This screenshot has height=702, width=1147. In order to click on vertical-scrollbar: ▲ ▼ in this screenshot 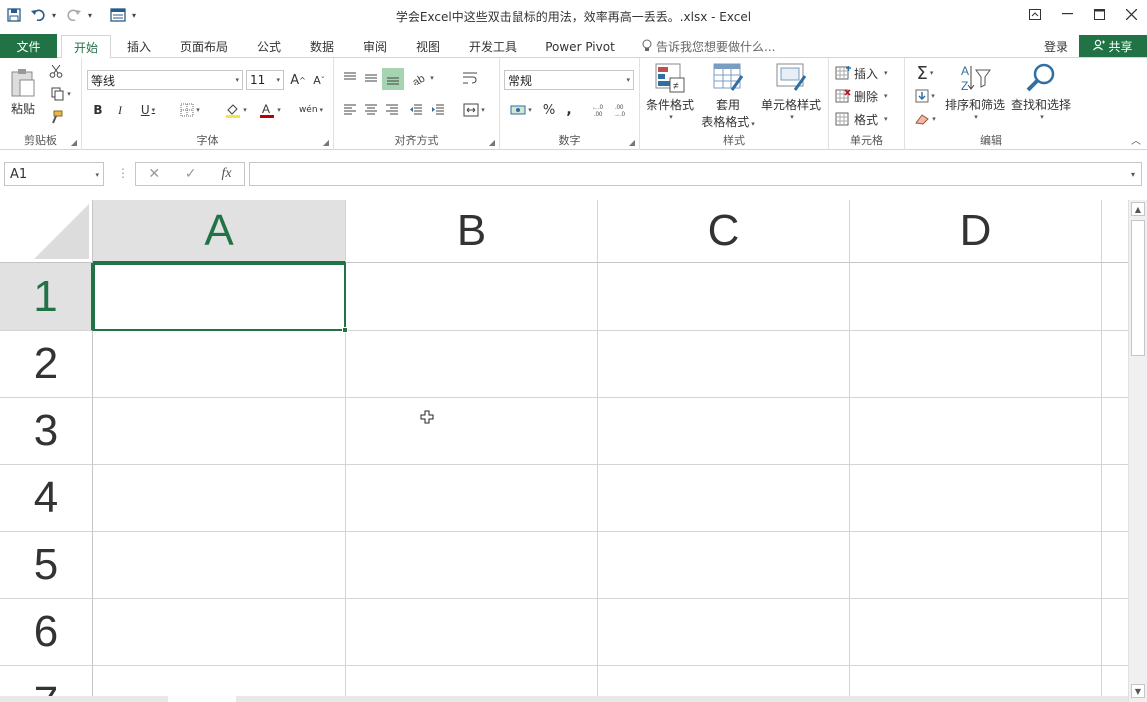, I will do `click(1137, 451)`.